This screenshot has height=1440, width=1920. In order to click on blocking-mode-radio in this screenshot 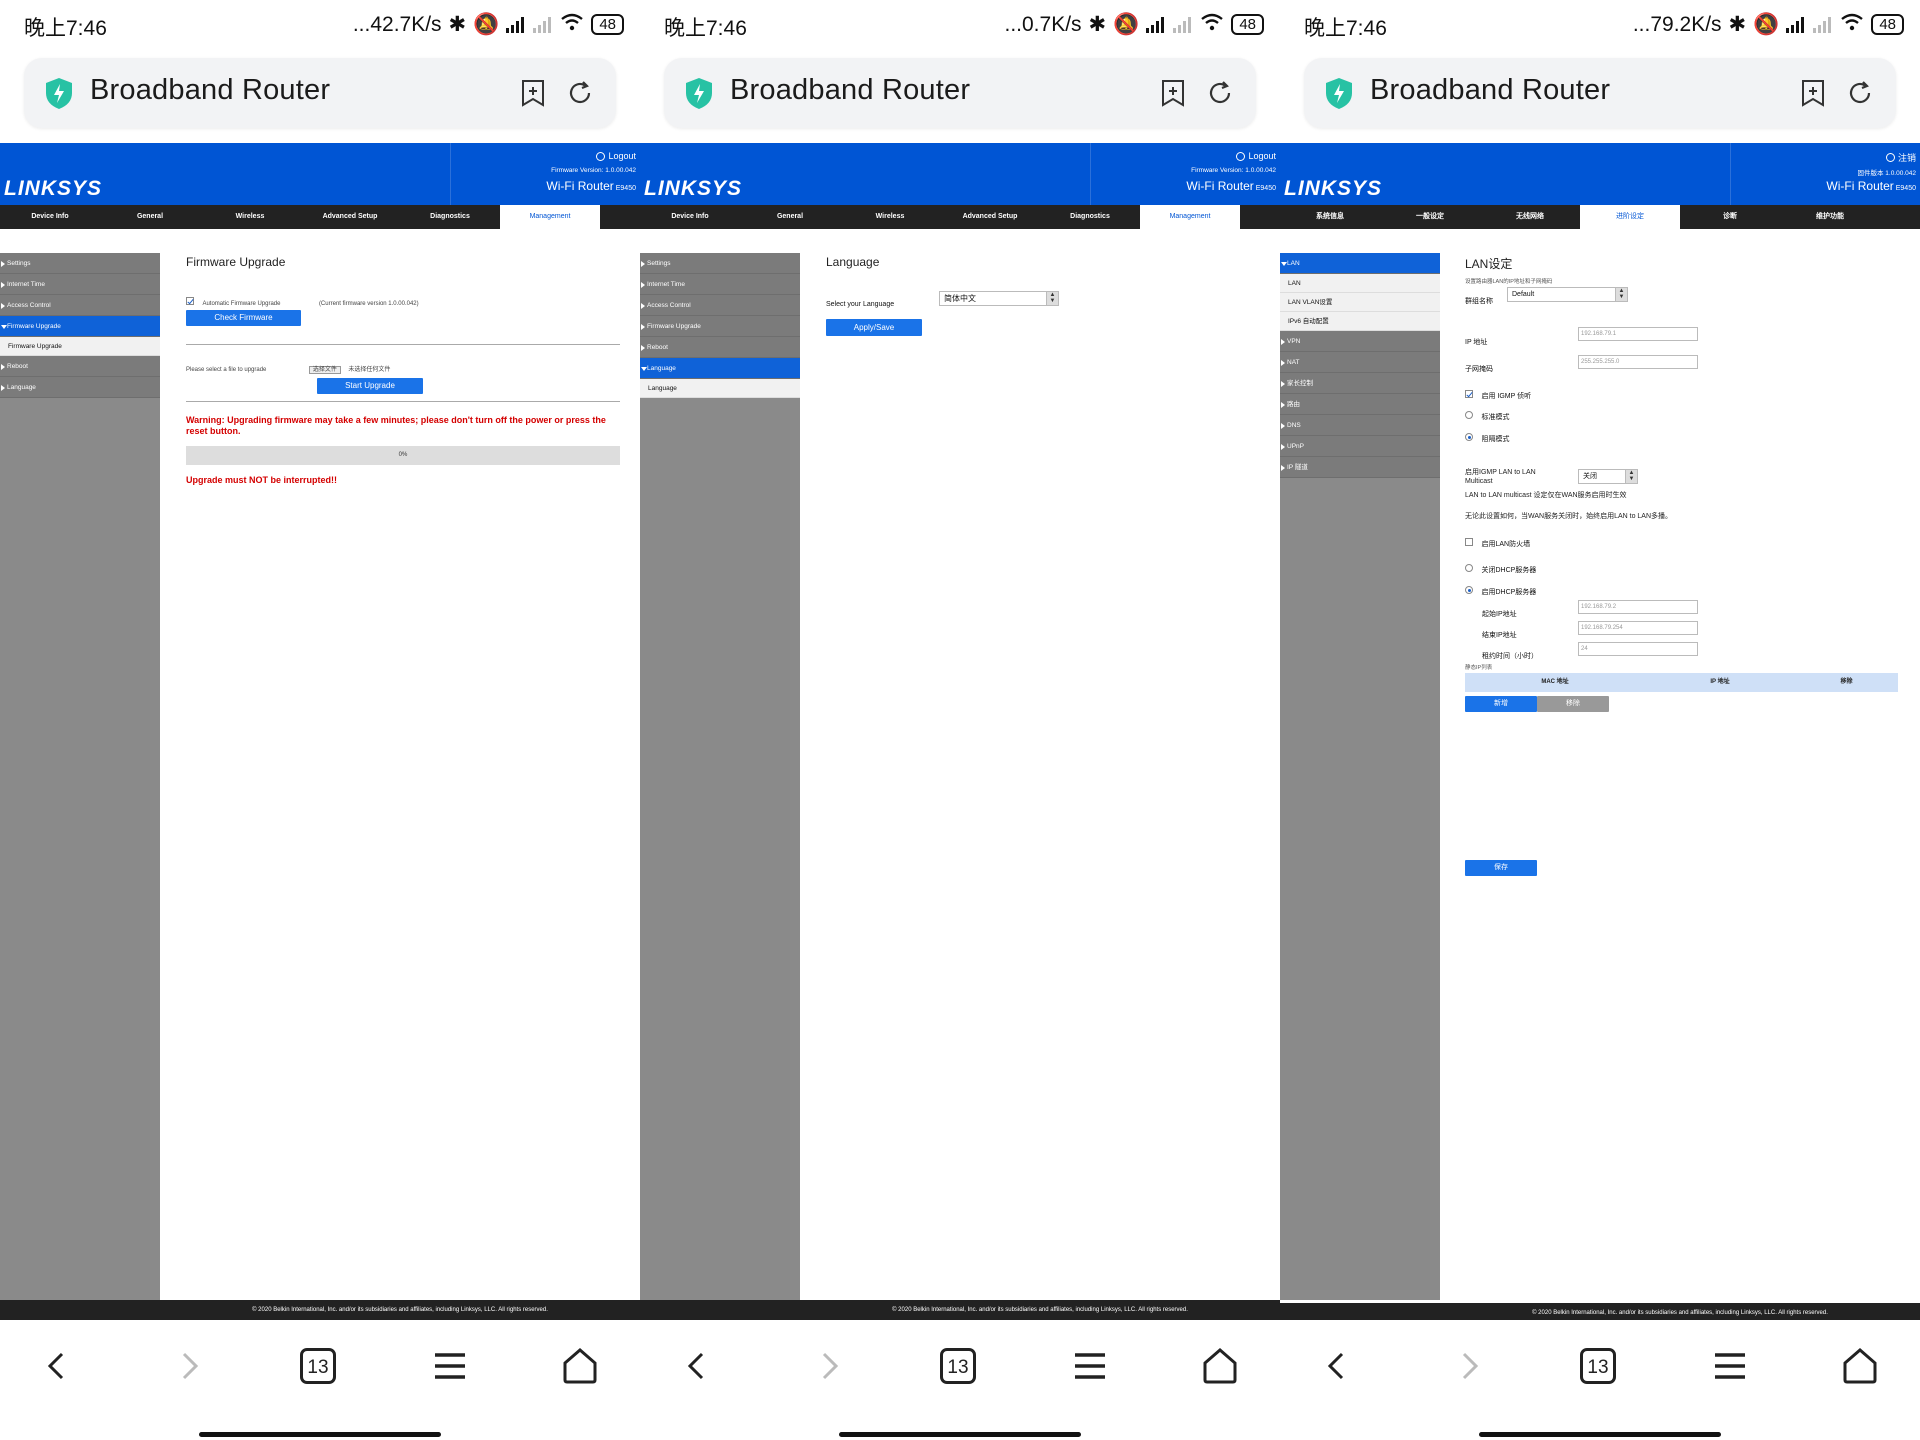, I will do `click(1469, 436)`.